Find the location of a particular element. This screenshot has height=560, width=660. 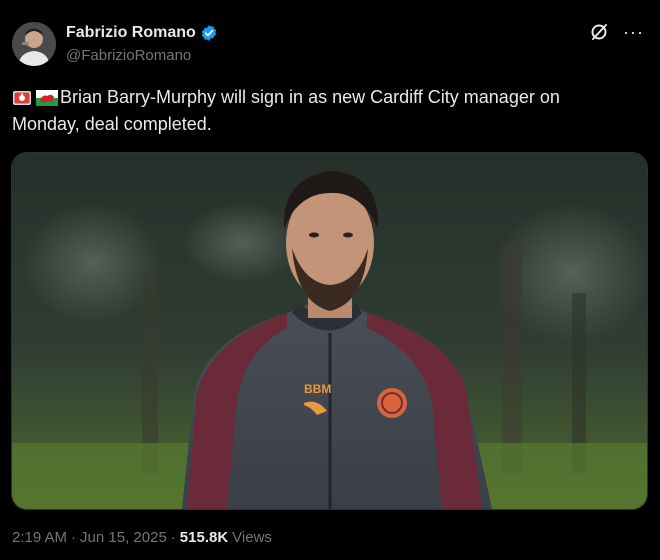

photo-badge-text: BBM is located at coordinates (317, 389).